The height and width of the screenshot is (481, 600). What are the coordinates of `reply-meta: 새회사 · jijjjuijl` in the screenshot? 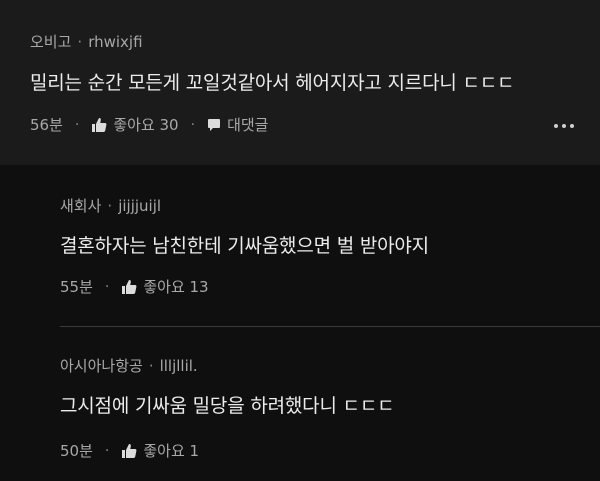 It's located at (110, 205).